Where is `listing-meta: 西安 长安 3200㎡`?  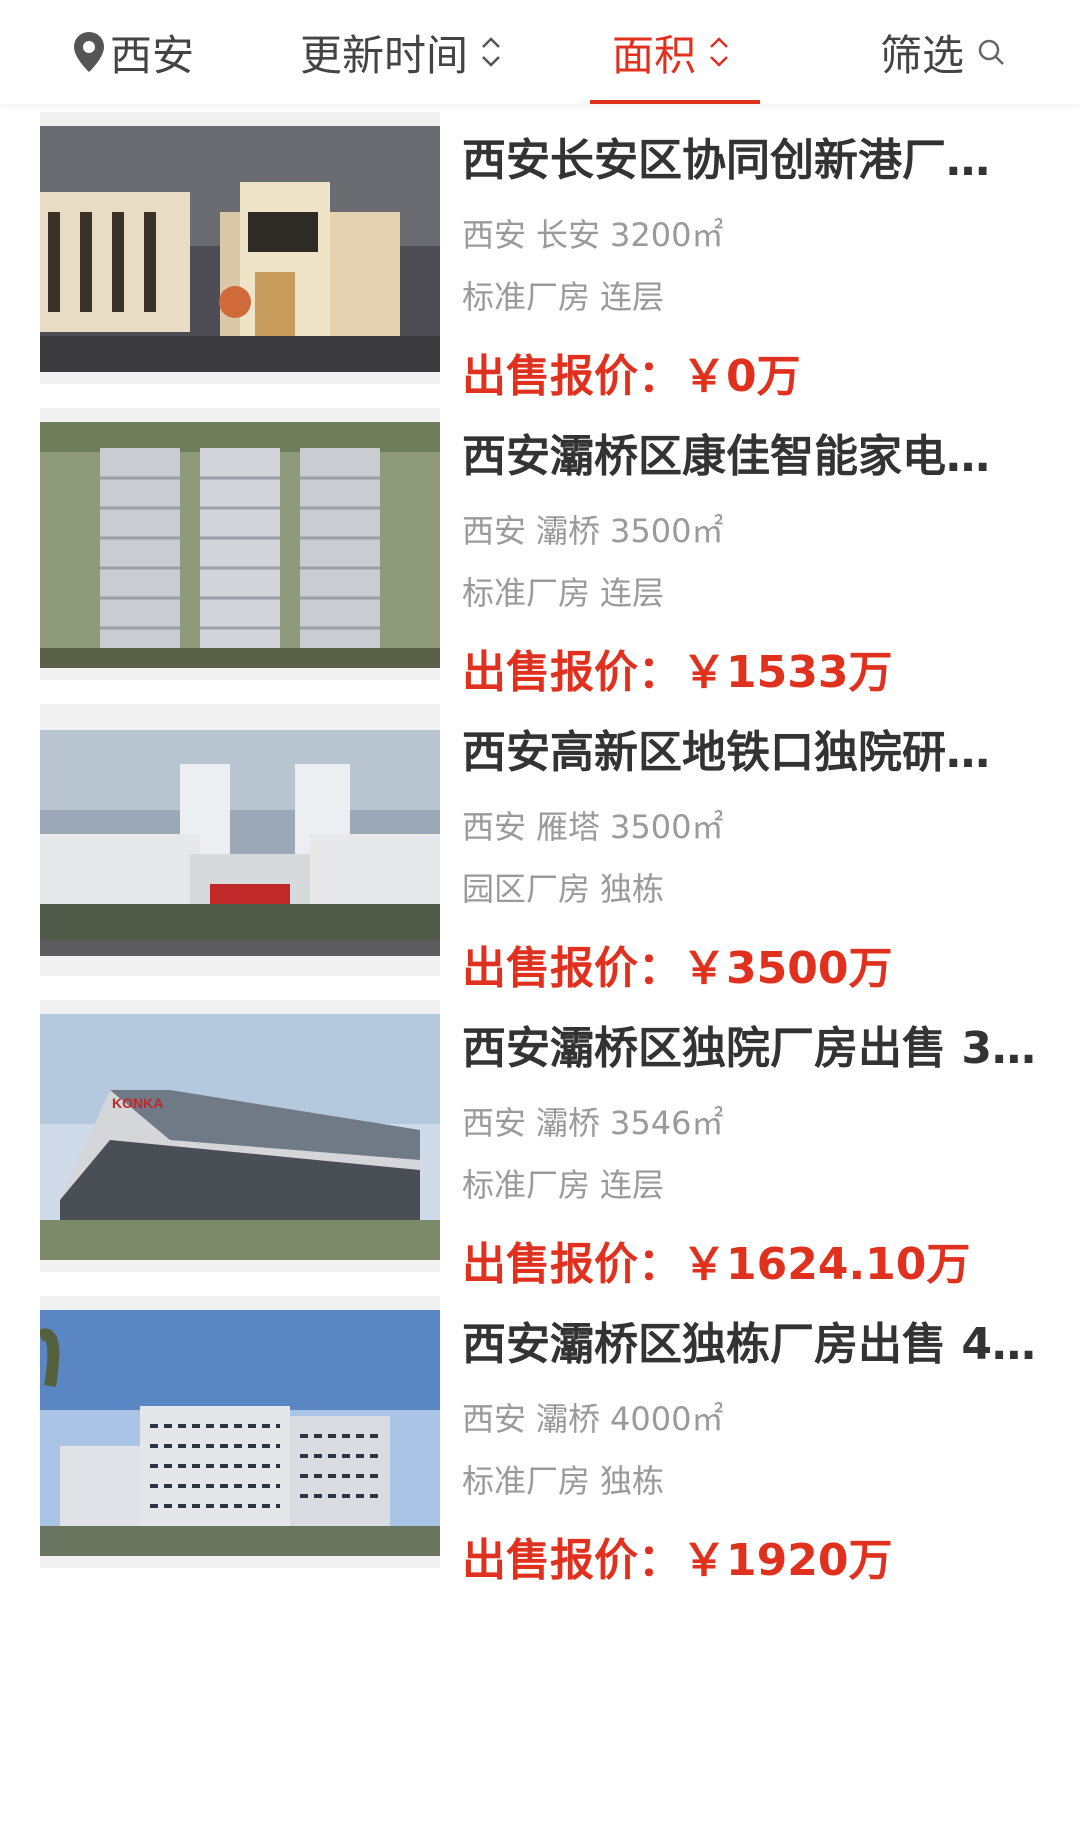 listing-meta: 西安 长安 3200㎡ is located at coordinates (597, 233).